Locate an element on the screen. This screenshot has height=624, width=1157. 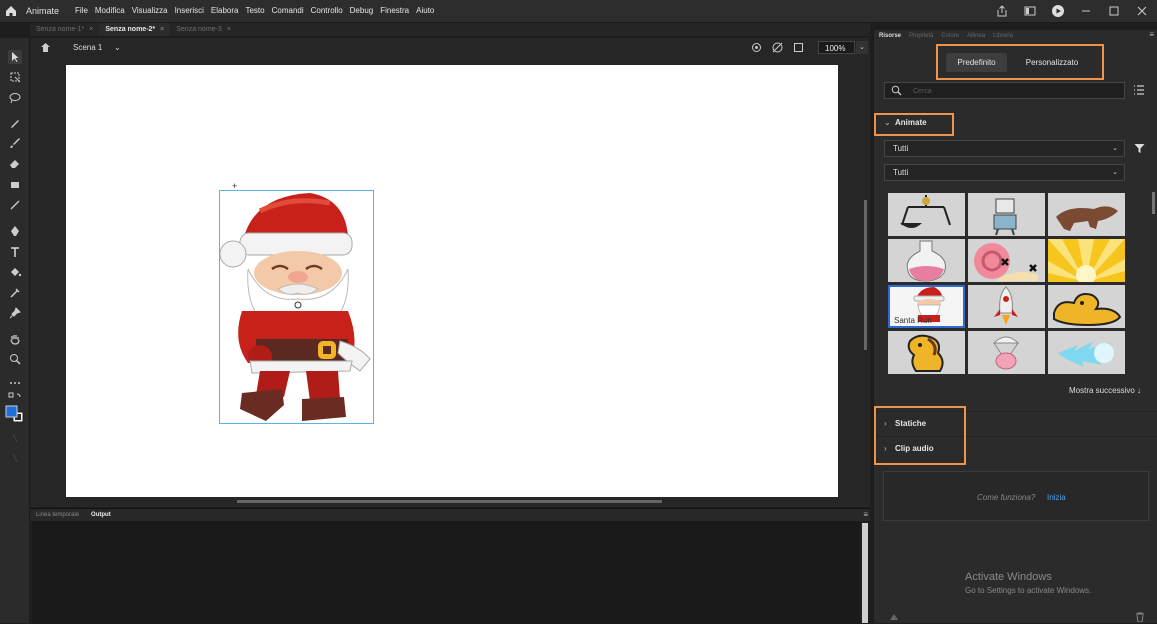
asset-caption: Santa Run is located at coordinates (913, 320).